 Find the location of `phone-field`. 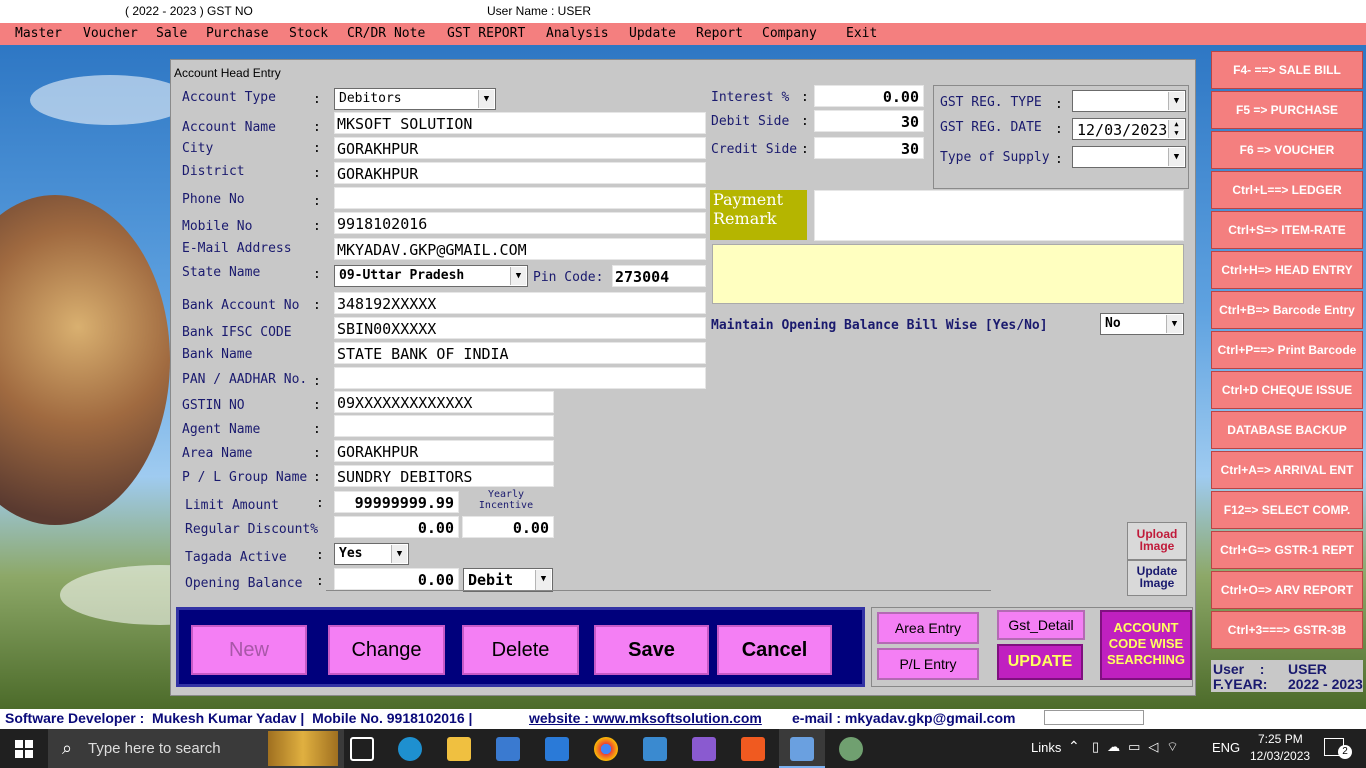

phone-field is located at coordinates (520, 198).